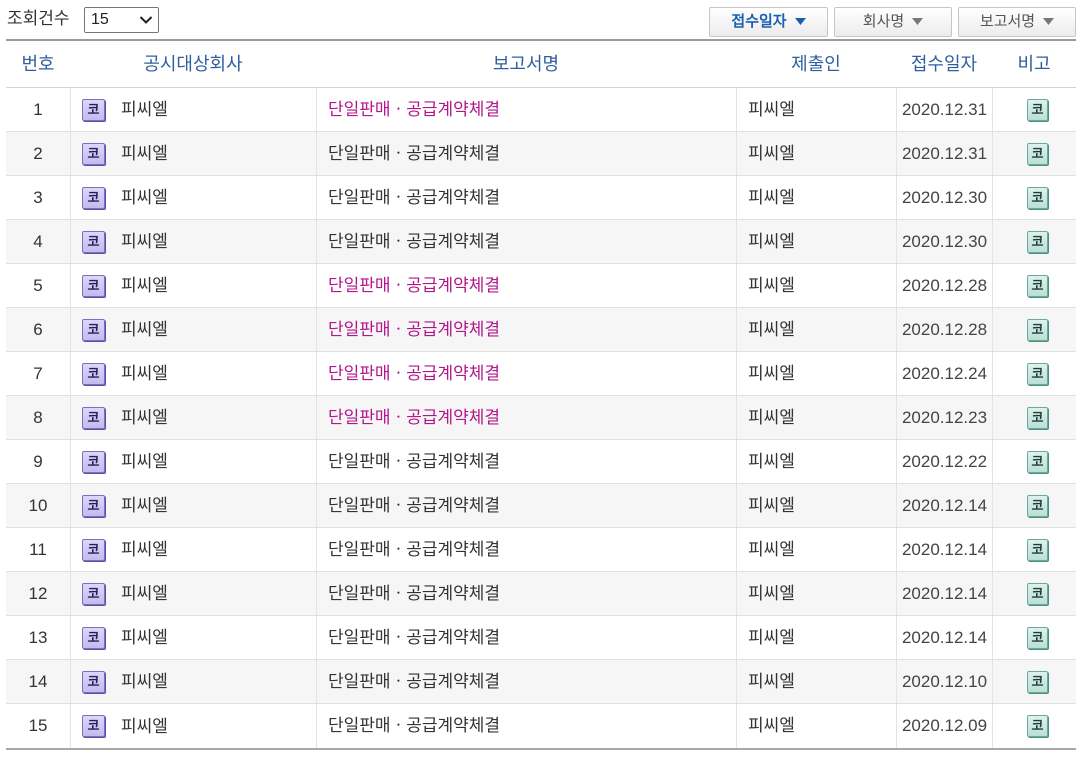  I want to click on sort-by-company-label: 회사명, so click(883, 21).